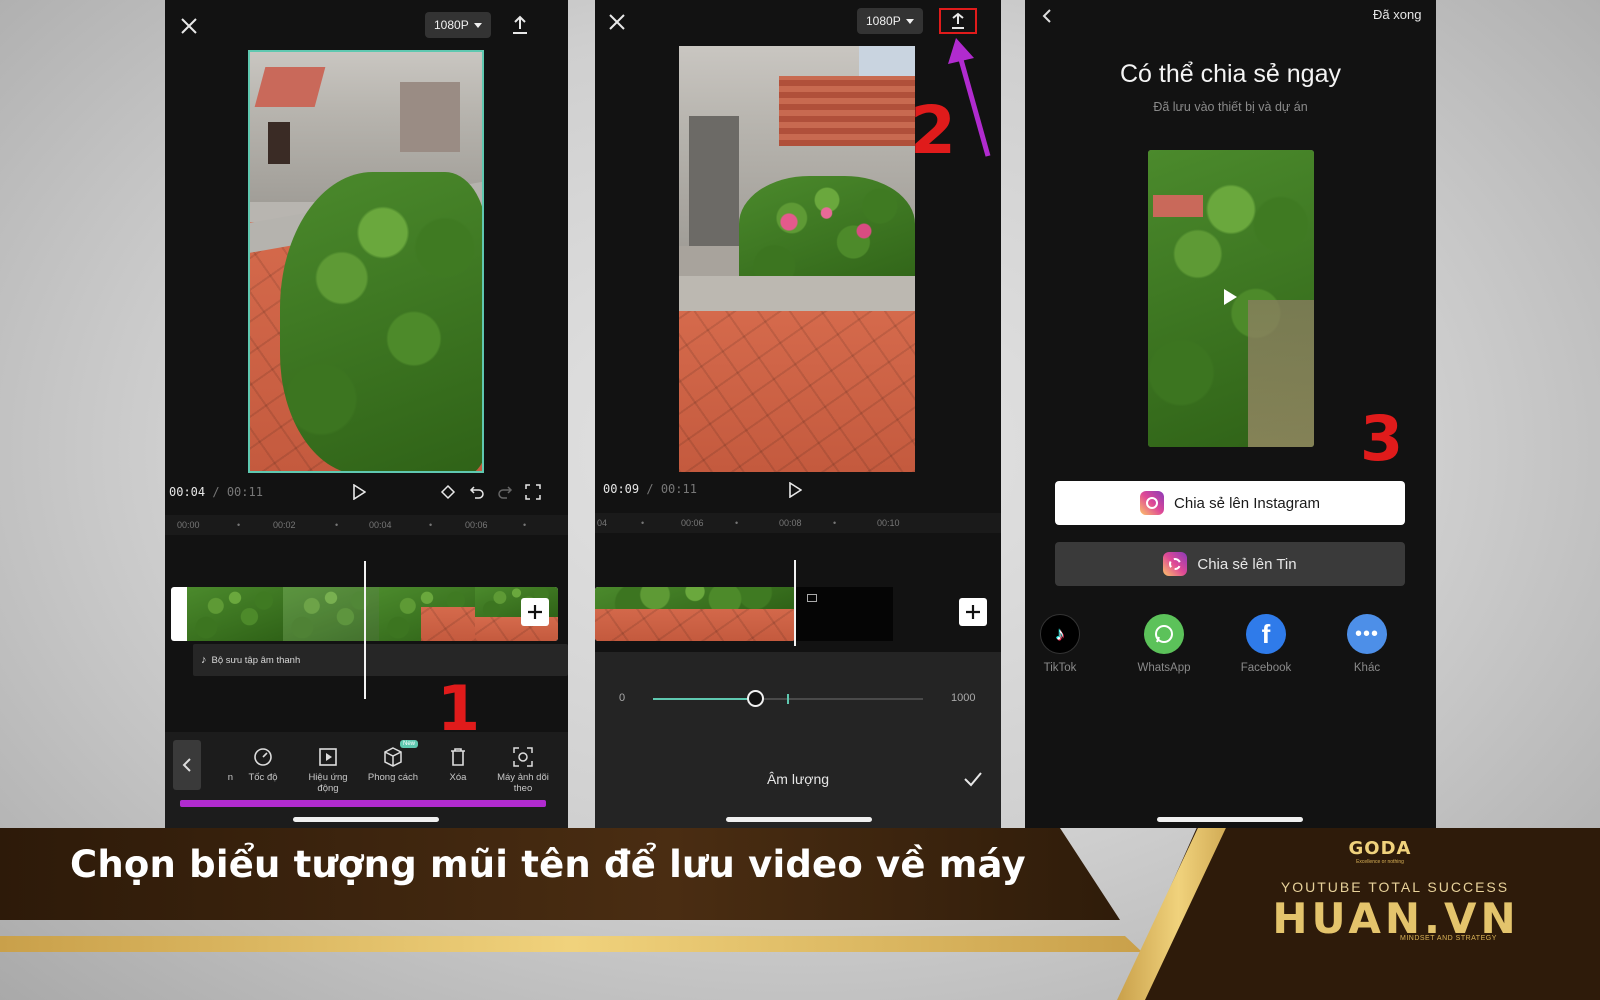  Describe the element at coordinates (1060, 668) in the screenshot. I see `app-label: TikTok` at that location.